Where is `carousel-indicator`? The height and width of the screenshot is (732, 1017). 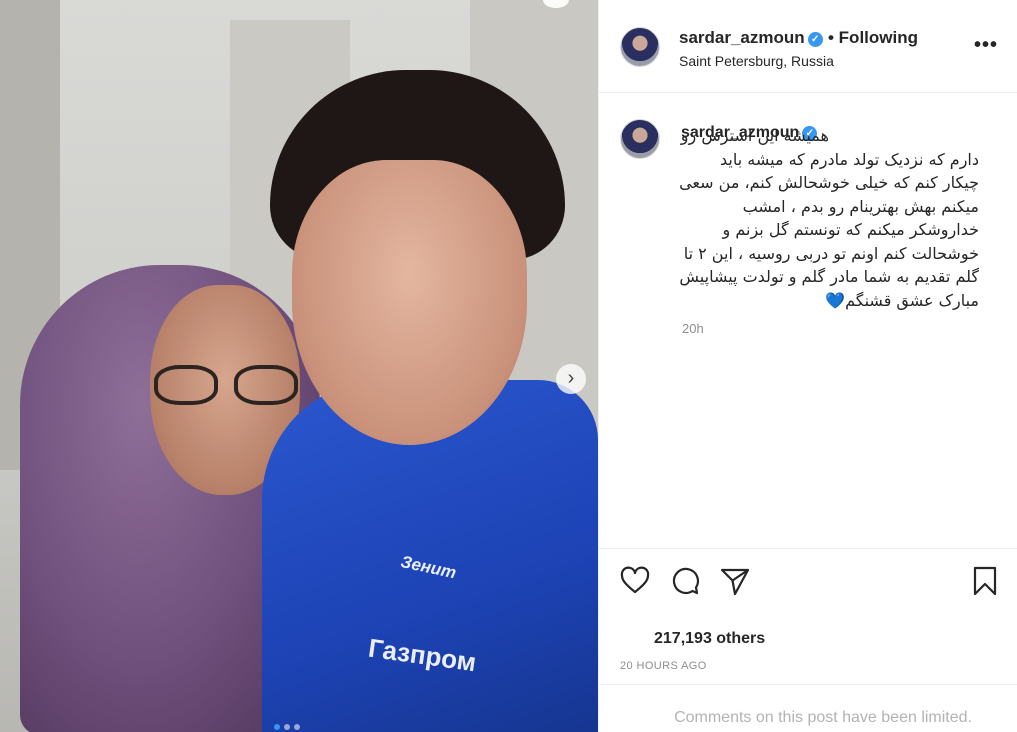
carousel-indicator is located at coordinates (287, 727).